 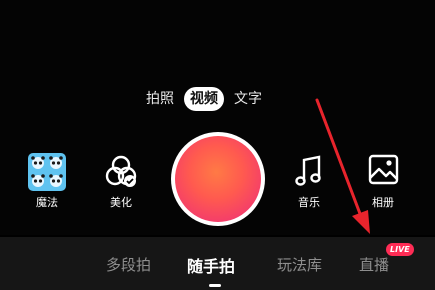 I want to click on nav-live: 直播, so click(x=374, y=264).